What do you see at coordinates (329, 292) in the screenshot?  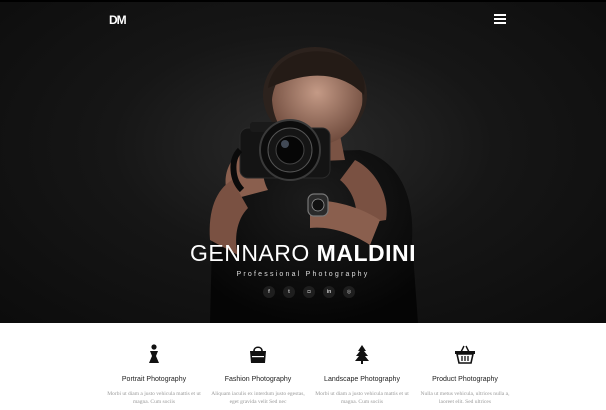 I see `linkedin-icon: in` at bounding box center [329, 292].